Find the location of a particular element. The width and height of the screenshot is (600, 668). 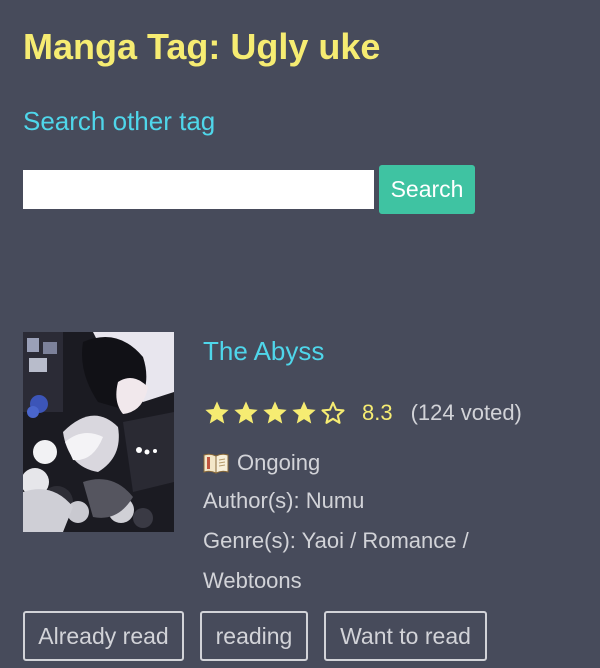

reading-button: reading is located at coordinates (254, 636).